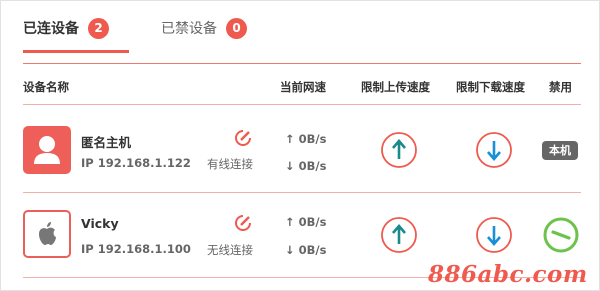 Image resolution: width=600 pixels, height=291 pixels. Describe the element at coordinates (490, 87) in the screenshot. I see `column-limit-download: 限制下载速度` at that location.